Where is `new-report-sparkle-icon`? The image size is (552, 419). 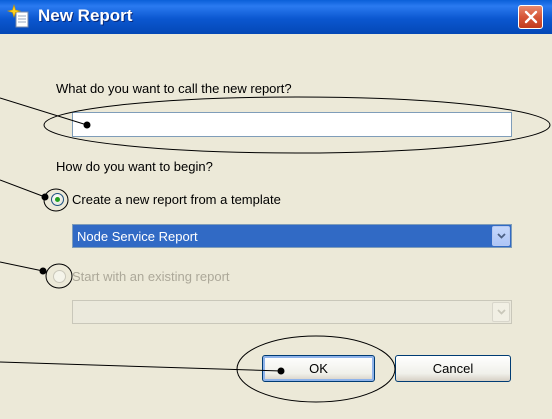 new-report-sparkle-icon is located at coordinates (19, 16).